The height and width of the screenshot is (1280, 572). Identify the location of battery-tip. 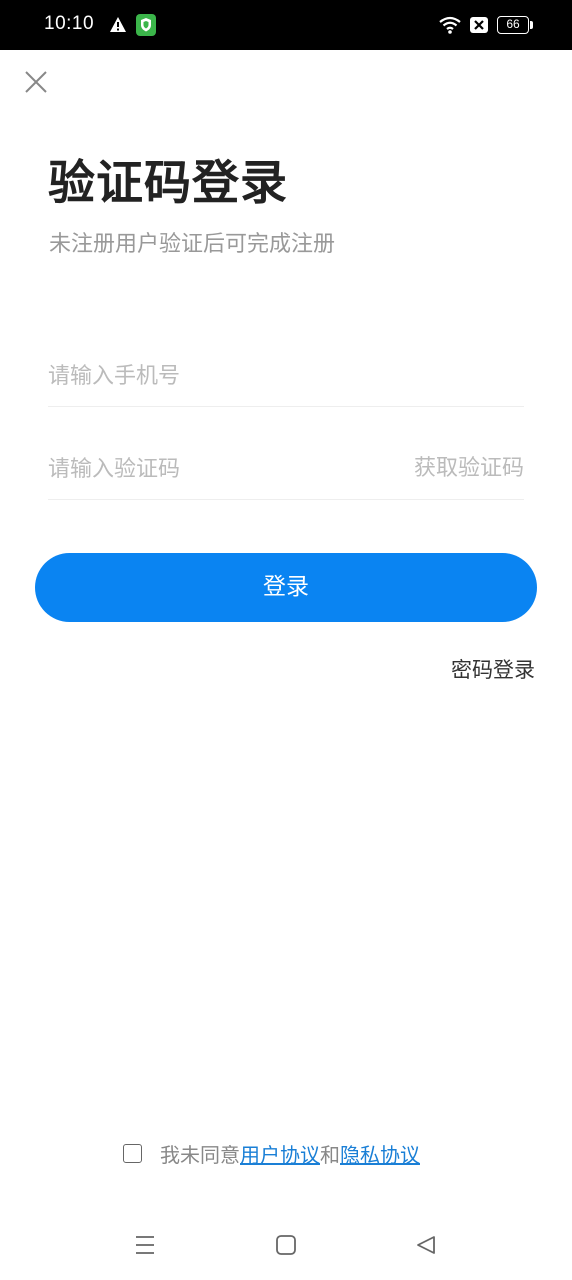
(531, 25).